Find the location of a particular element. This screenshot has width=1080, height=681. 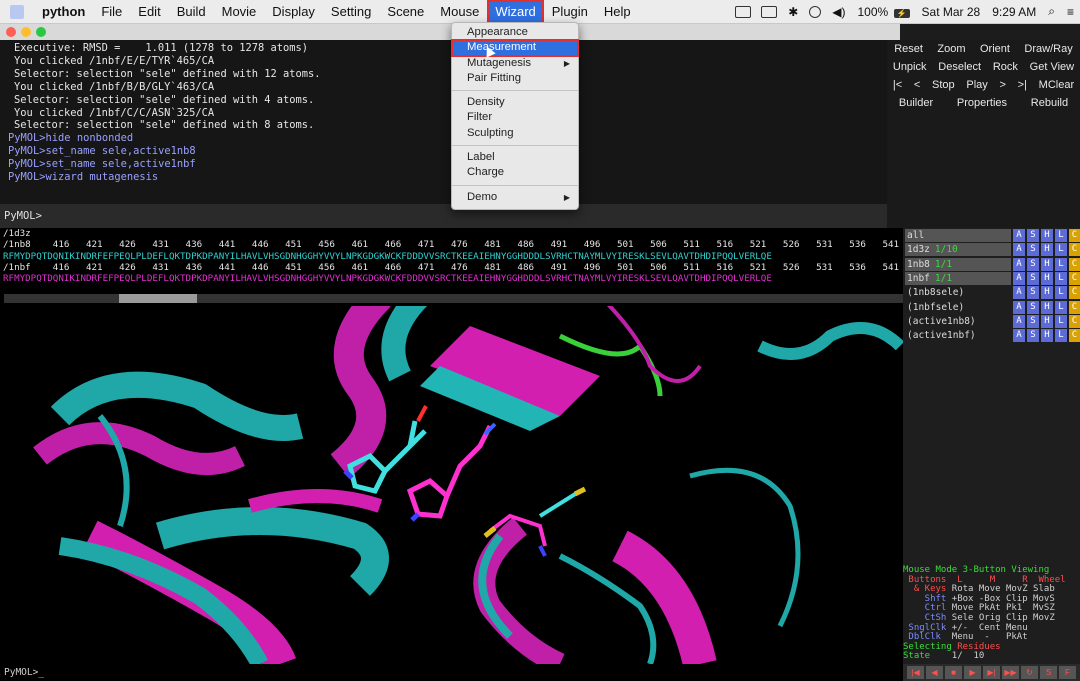

object-row: (active1nbf) A S H L C is located at coordinates (991, 336).